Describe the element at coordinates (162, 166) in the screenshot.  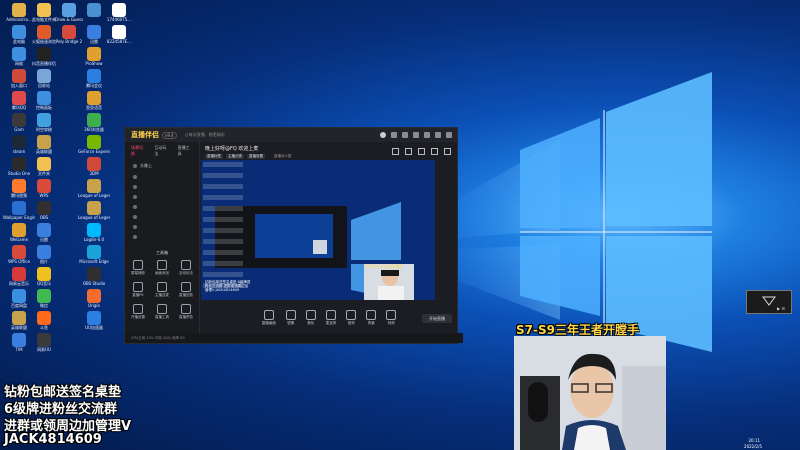
I see `scene-item: 头像上` at that location.